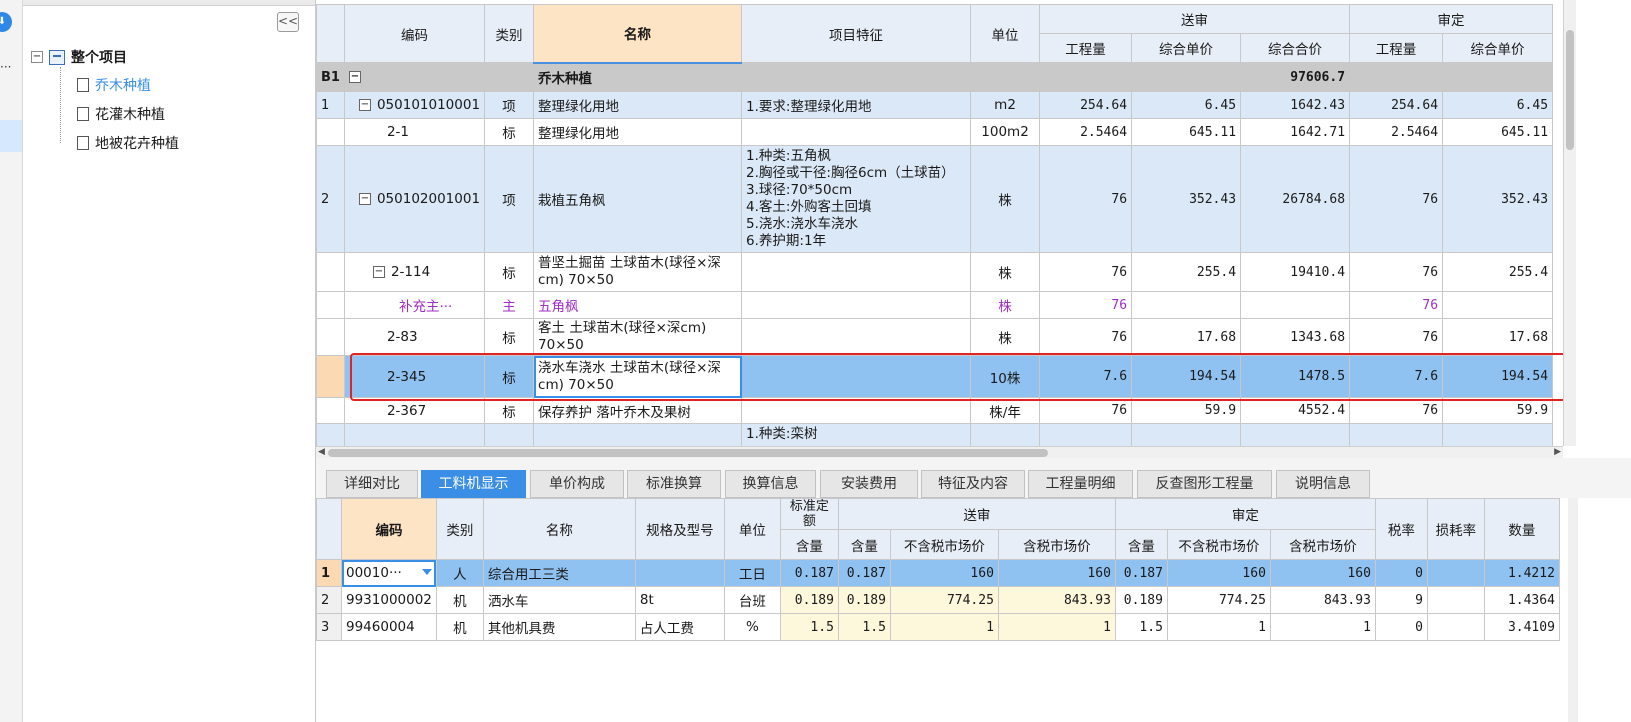  What do you see at coordinates (426, 572) in the screenshot?
I see `dropdown-arrow-icon` at bounding box center [426, 572].